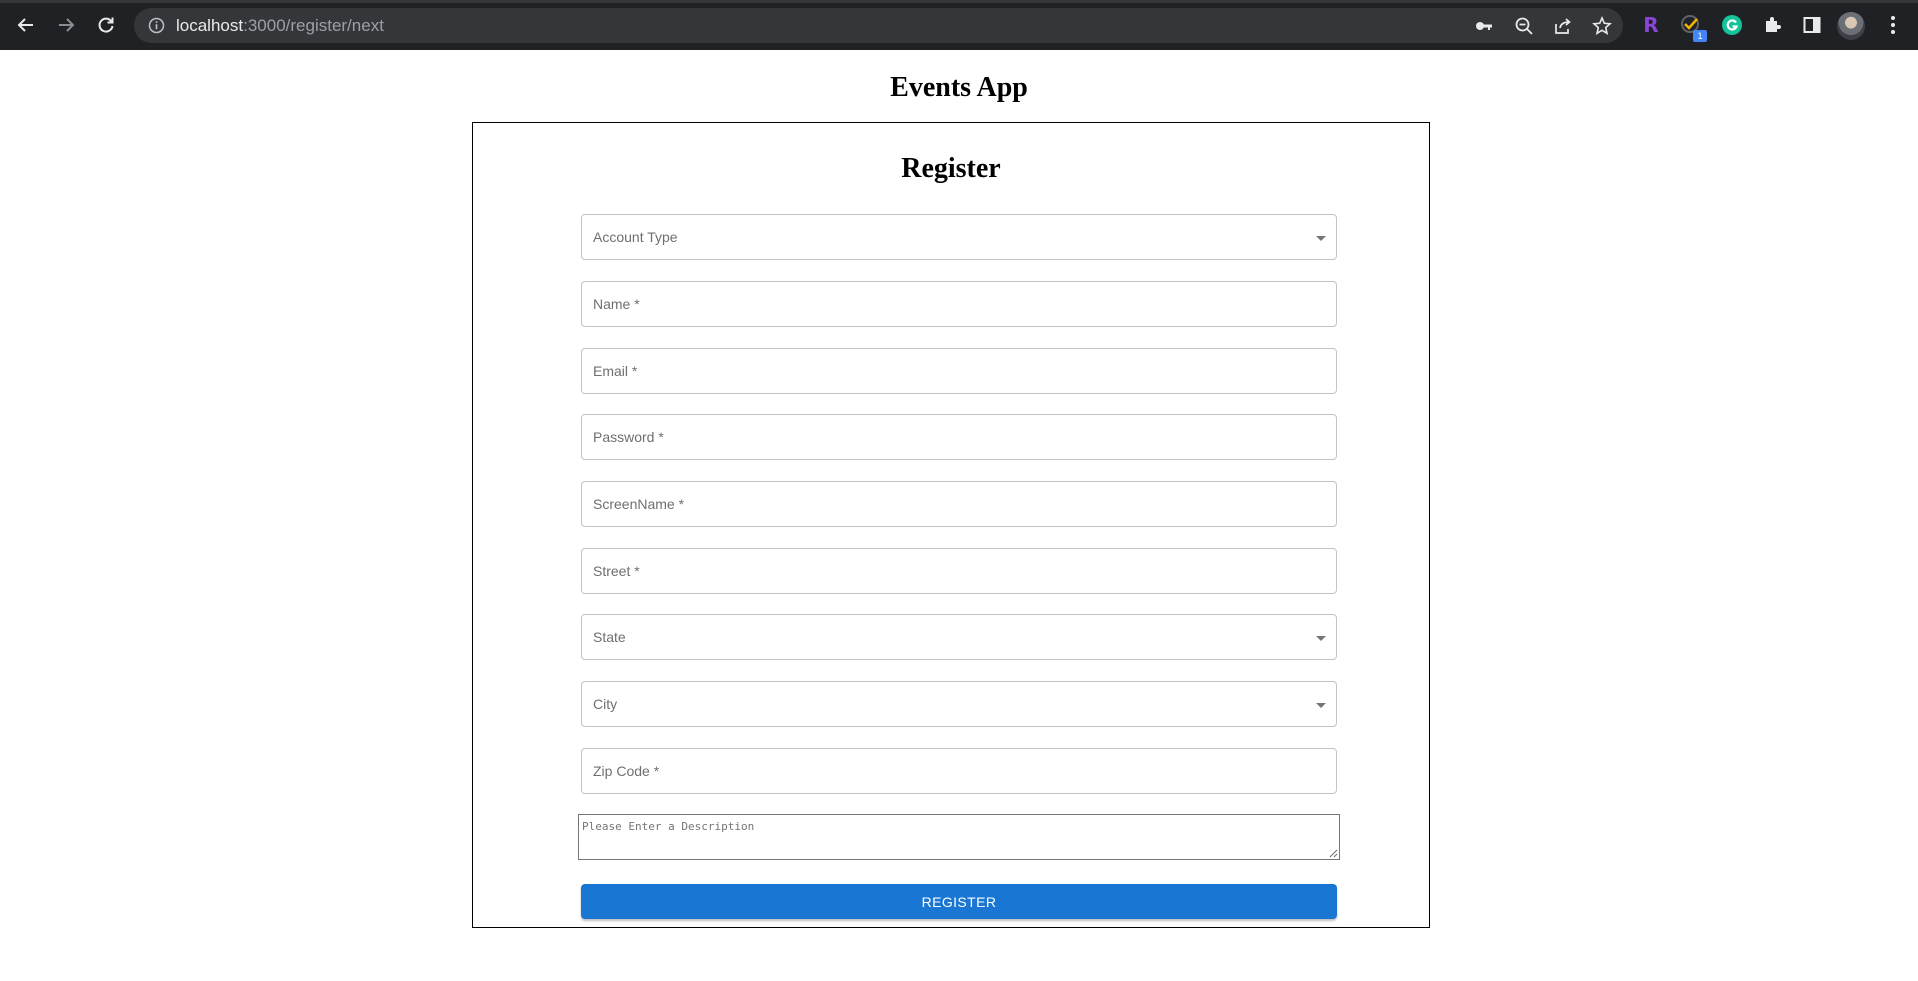 The width and height of the screenshot is (1918, 981). What do you see at coordinates (615, 371) in the screenshot?
I see `email-label: Email *` at bounding box center [615, 371].